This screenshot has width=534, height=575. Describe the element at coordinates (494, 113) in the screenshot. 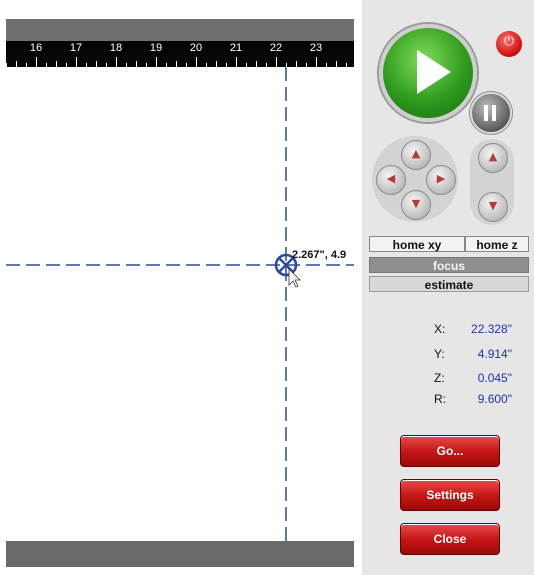

I see `pause-icon-bar` at that location.